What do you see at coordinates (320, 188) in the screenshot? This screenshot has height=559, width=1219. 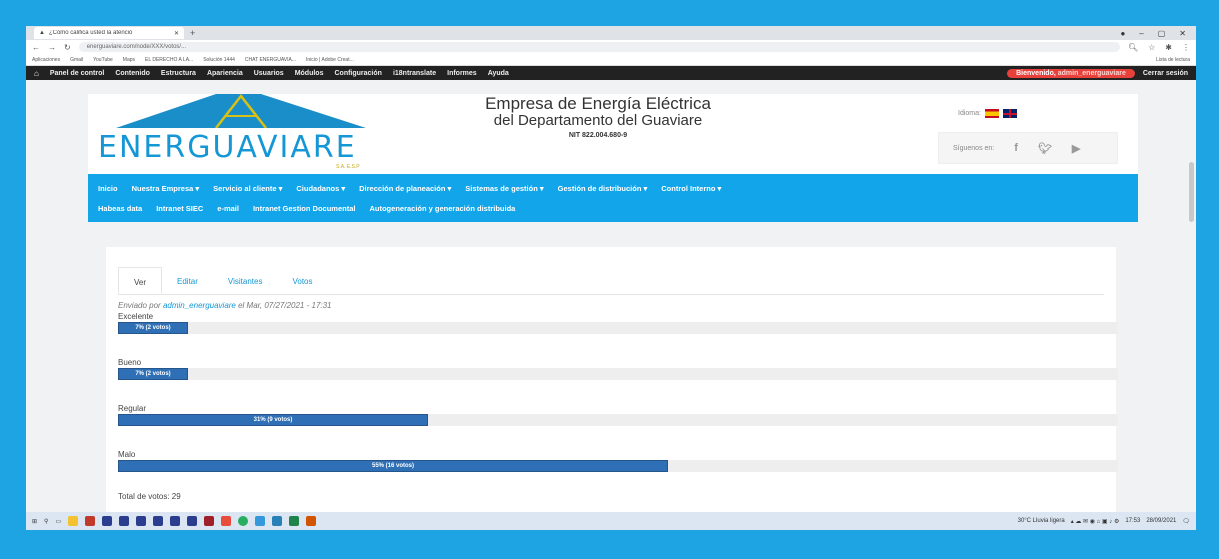 I see `nav-item: Ciudadanos ▾` at bounding box center [320, 188].